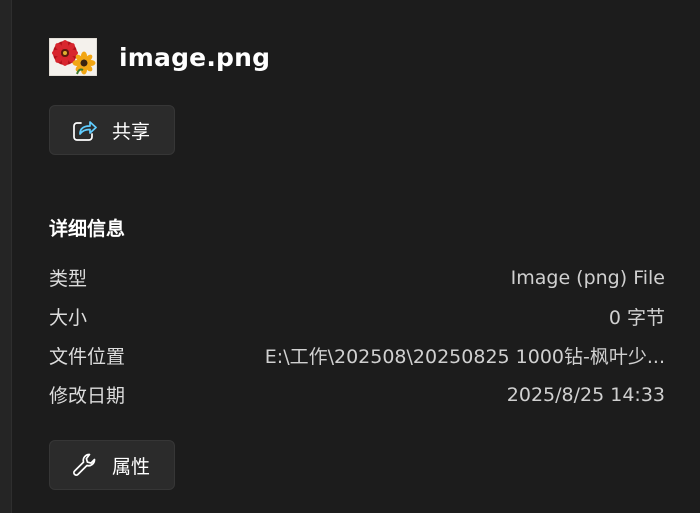 Image resolution: width=700 pixels, height=513 pixels. What do you see at coordinates (73, 57) in the screenshot?
I see `flower-thumbnail-icon` at bounding box center [73, 57].